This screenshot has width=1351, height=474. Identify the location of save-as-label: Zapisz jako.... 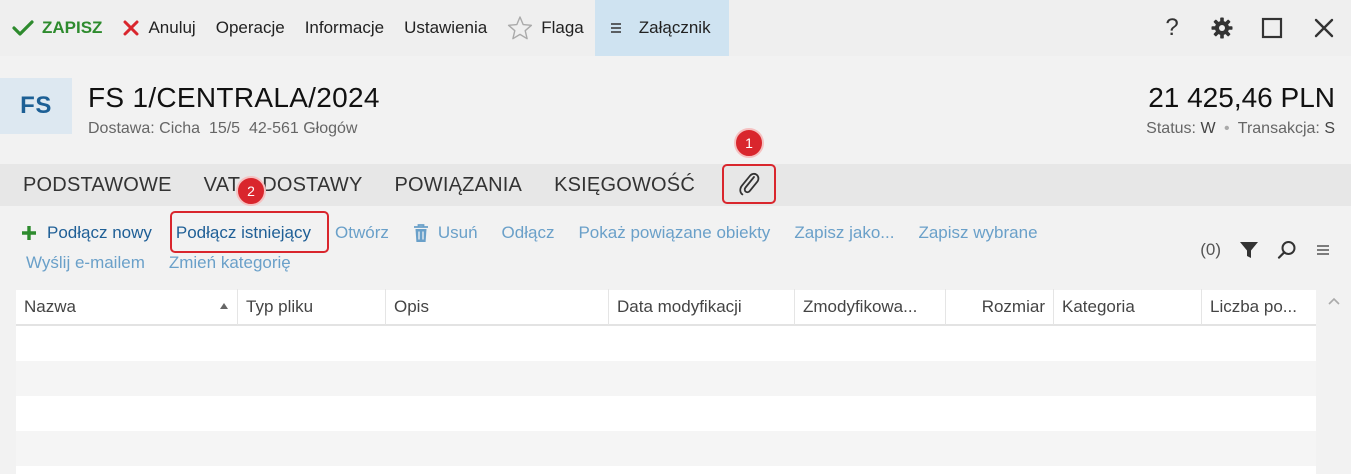
(844, 232).